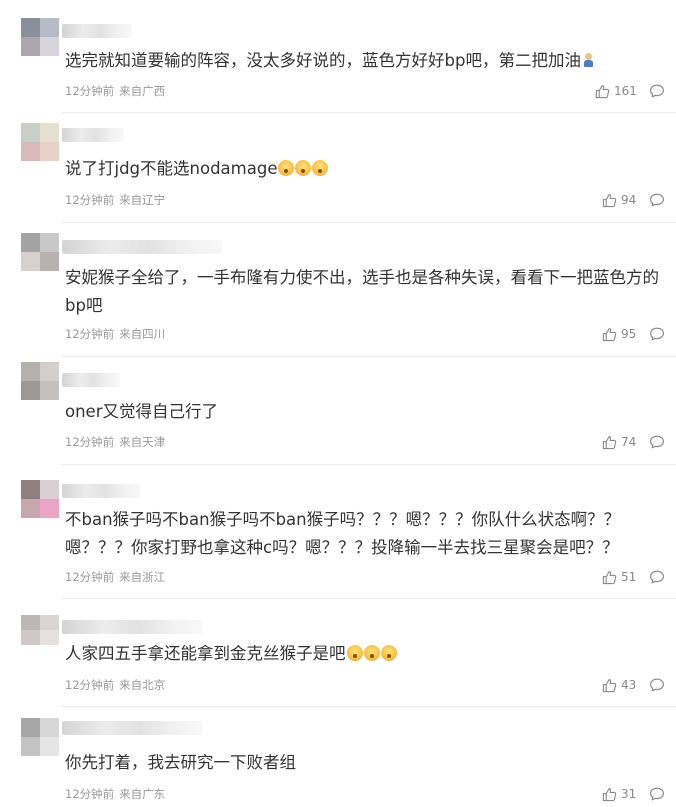 This screenshot has height=807, width=676. What do you see at coordinates (629, 442) in the screenshot?
I see `like-count: 74` at bounding box center [629, 442].